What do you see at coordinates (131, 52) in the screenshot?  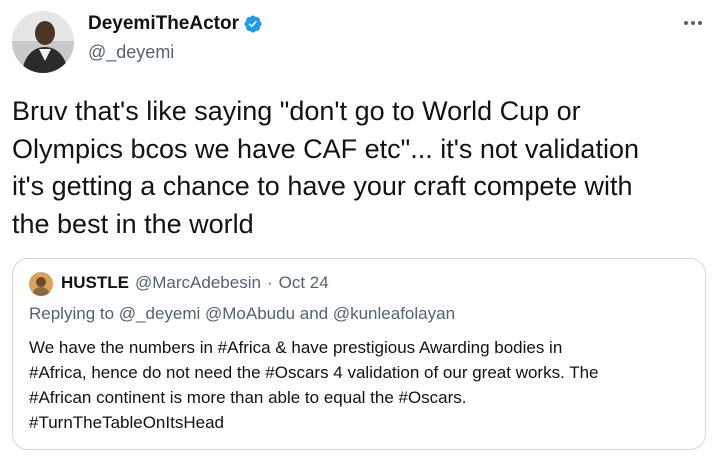 I see `author-handle: @_deyemi` at bounding box center [131, 52].